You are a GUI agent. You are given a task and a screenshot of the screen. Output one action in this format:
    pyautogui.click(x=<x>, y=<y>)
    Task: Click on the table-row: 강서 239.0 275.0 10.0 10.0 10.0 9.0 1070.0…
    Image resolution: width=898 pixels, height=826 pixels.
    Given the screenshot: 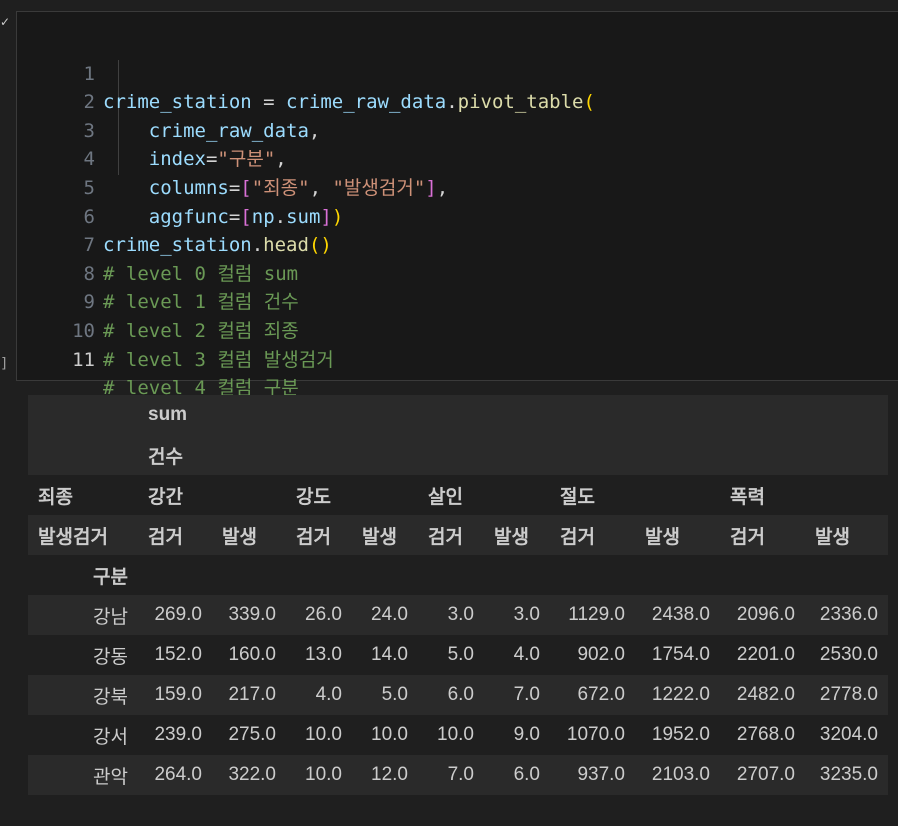 What is the action you would take?
    pyautogui.click(x=458, y=735)
    